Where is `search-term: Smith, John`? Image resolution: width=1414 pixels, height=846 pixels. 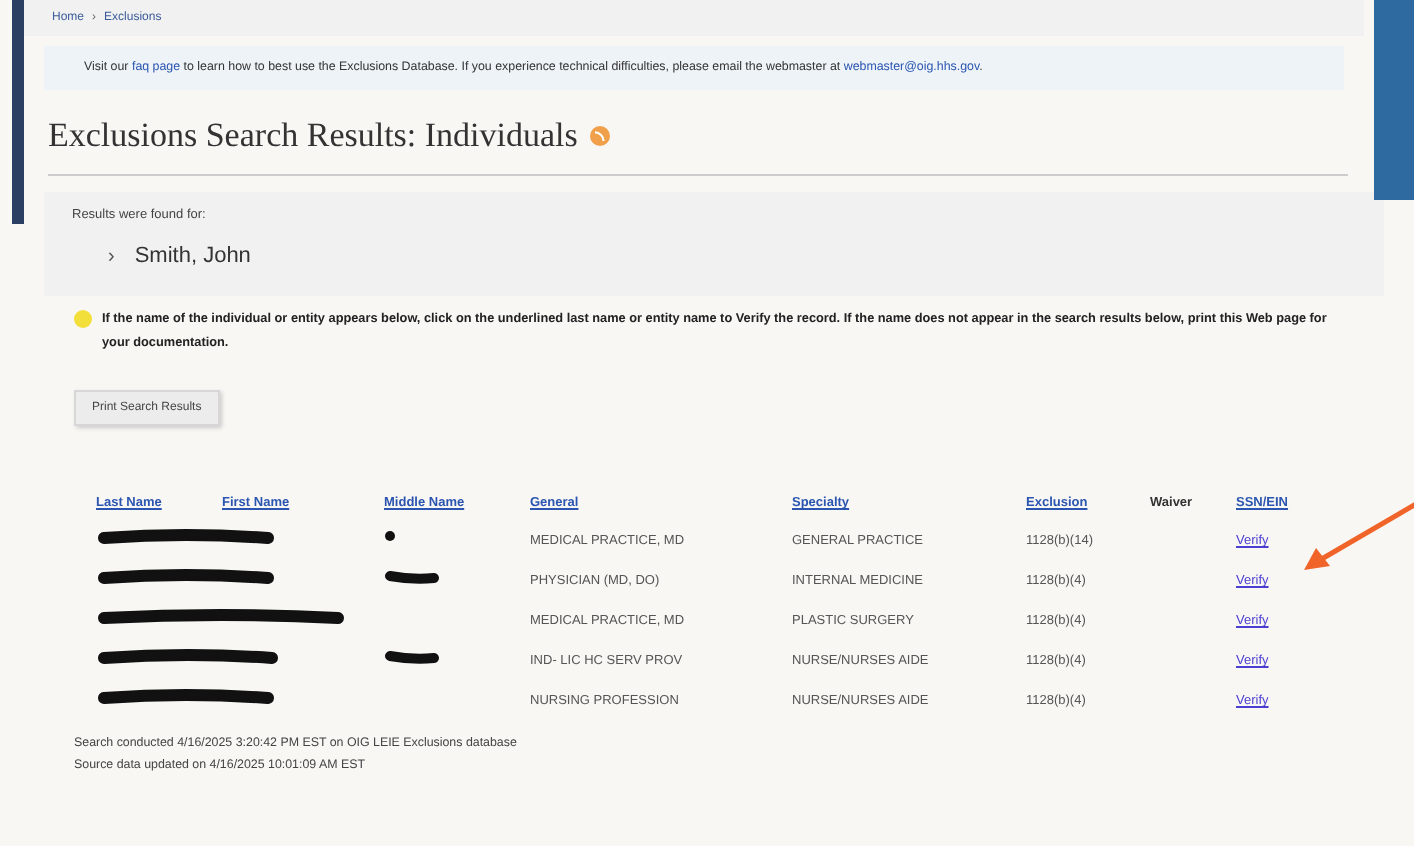 search-term: Smith, John is located at coordinates (192, 256).